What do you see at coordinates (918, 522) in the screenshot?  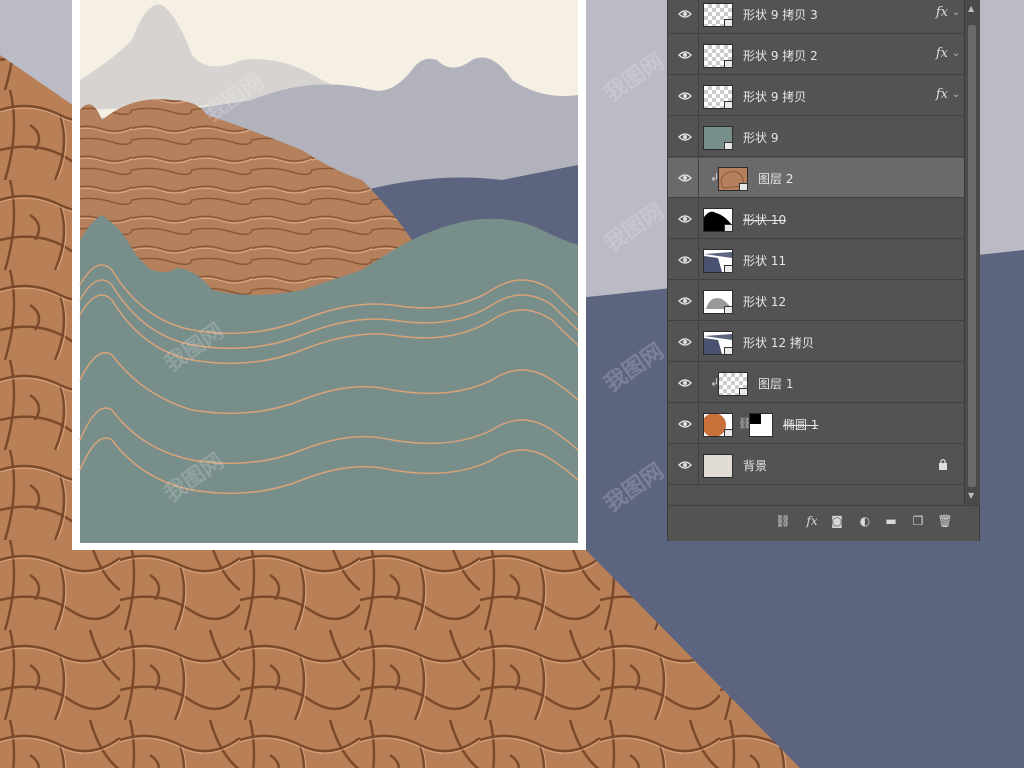 I see `new-layer-icon: ❐` at bounding box center [918, 522].